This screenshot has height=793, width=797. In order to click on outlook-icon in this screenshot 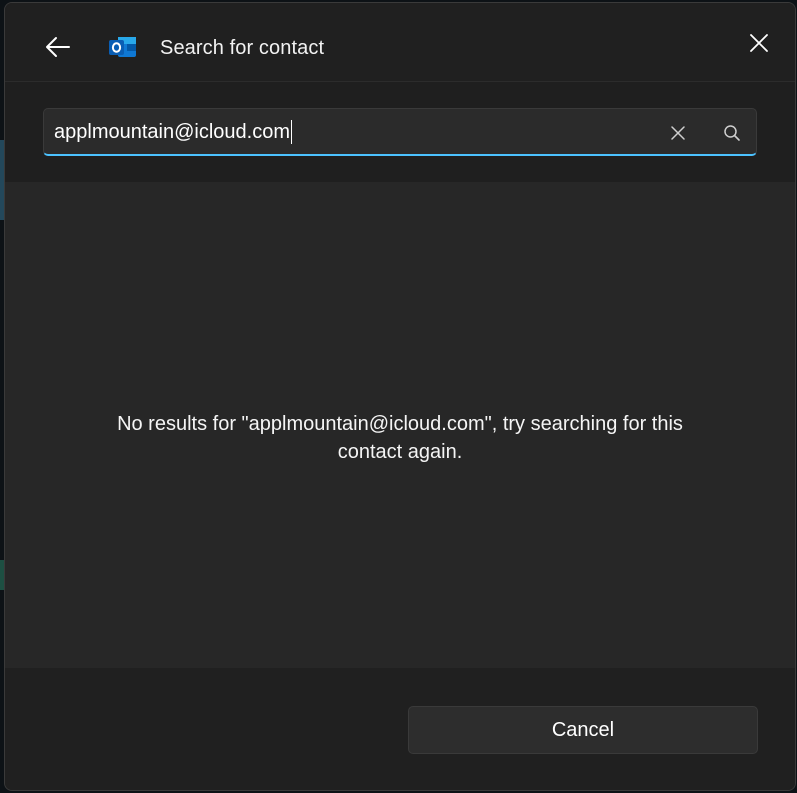, I will do `click(123, 47)`.